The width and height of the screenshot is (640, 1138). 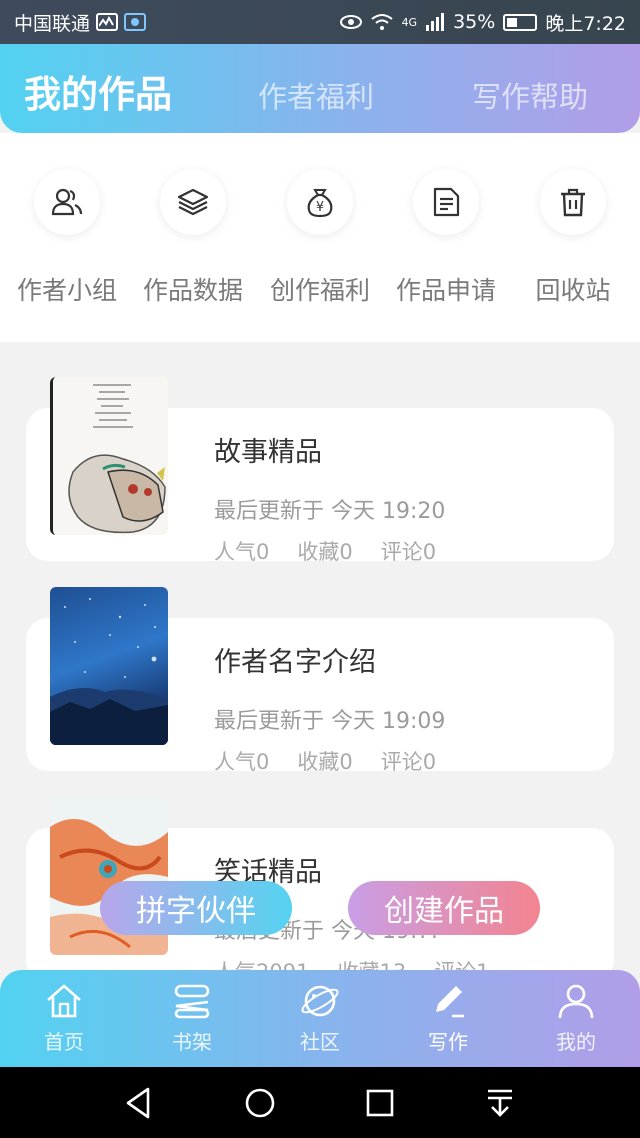 I want to click on notification-pull-icon, so click(x=500, y=1103).